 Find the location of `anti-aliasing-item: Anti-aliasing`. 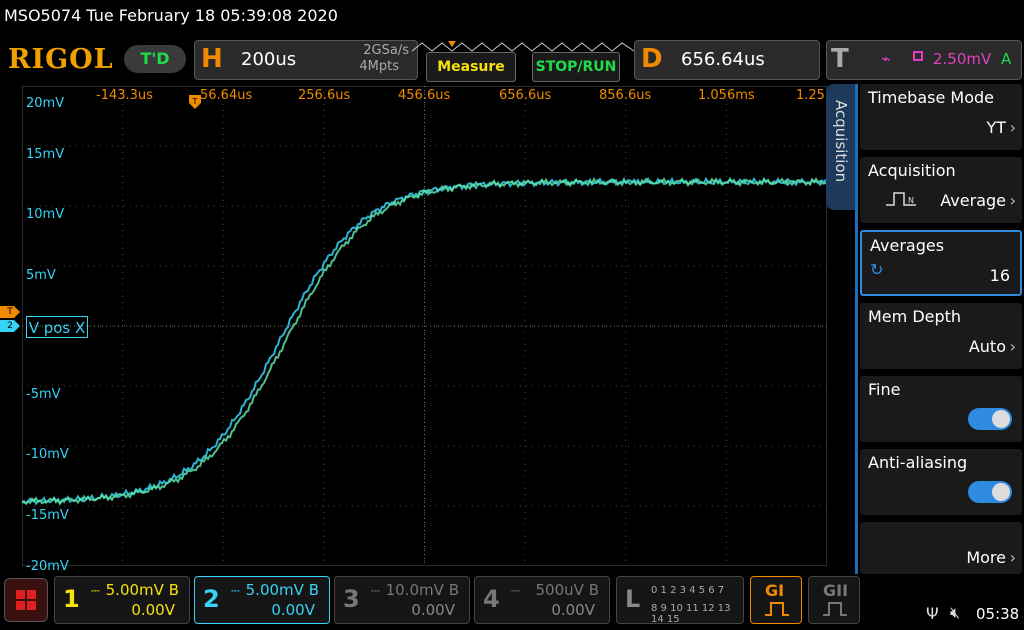

anti-aliasing-item: Anti-aliasing is located at coordinates (941, 482).